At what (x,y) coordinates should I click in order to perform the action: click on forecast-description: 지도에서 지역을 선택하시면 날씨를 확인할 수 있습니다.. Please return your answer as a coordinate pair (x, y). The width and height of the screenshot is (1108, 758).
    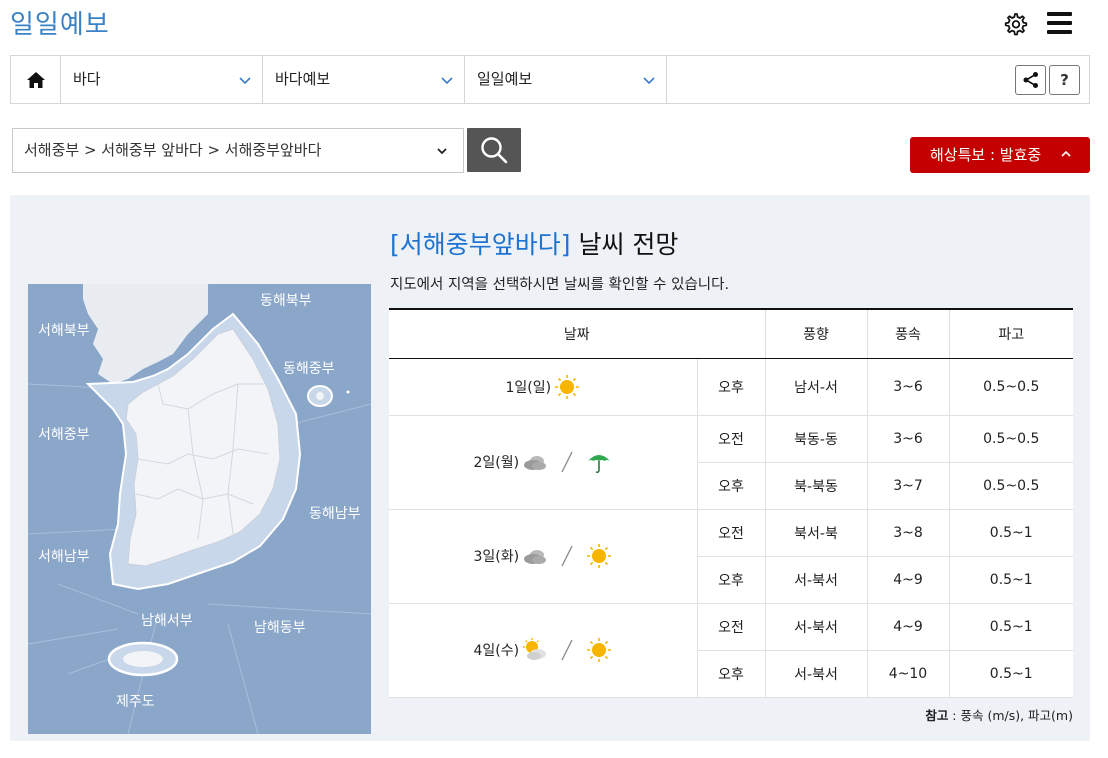
    Looking at the image, I should click on (560, 285).